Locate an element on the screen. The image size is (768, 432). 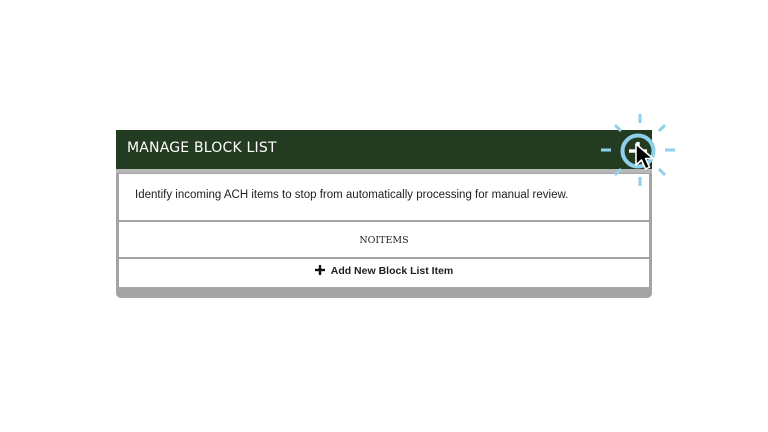
header-divider is located at coordinates (384, 171).